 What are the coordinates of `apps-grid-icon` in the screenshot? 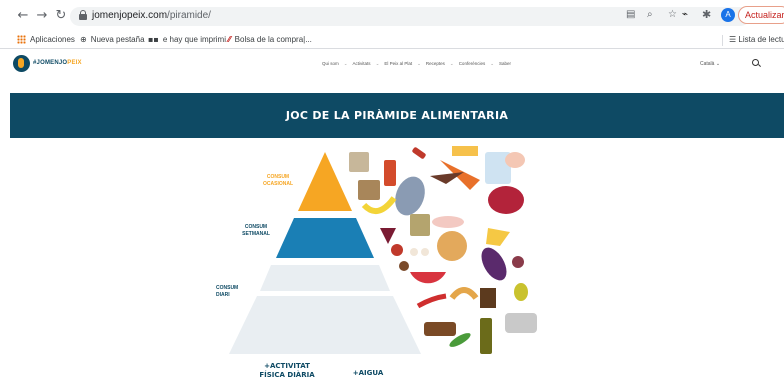 It's located at (21, 39).